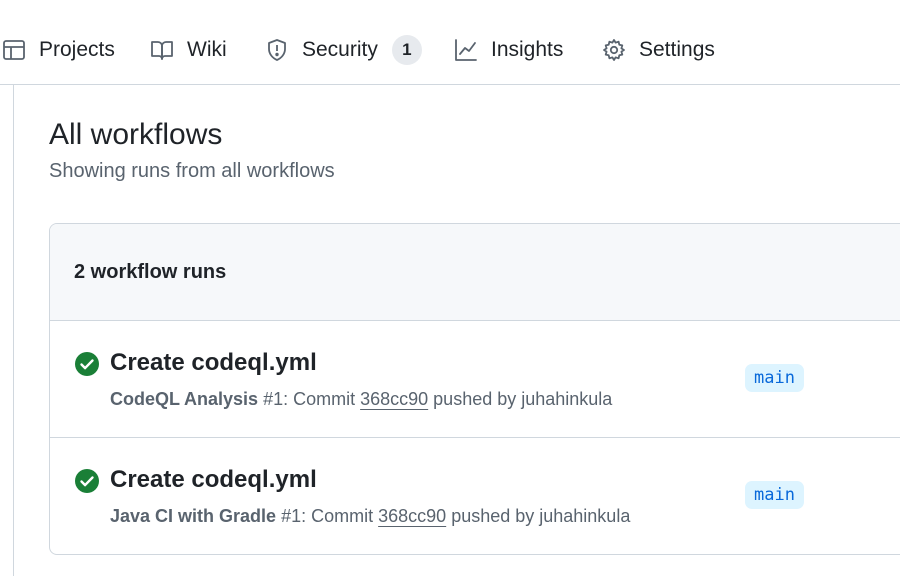 The image size is (900, 576). I want to click on sidebar-divider, so click(13, 330).